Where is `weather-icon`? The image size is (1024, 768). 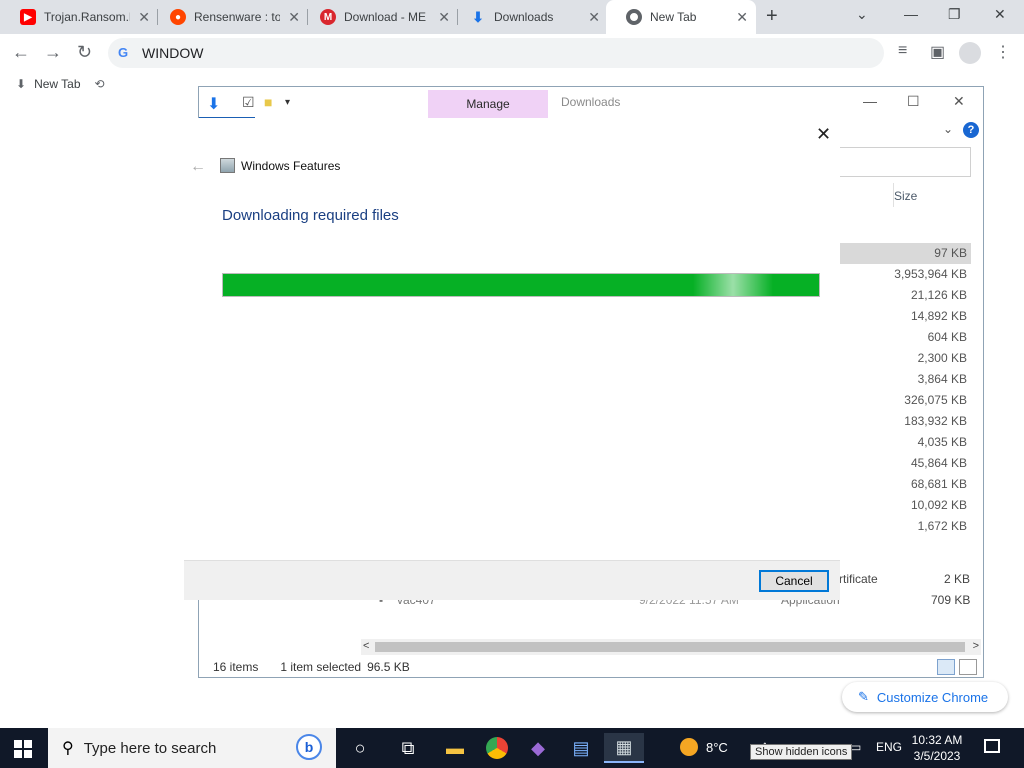
weather-icon is located at coordinates (689, 747).